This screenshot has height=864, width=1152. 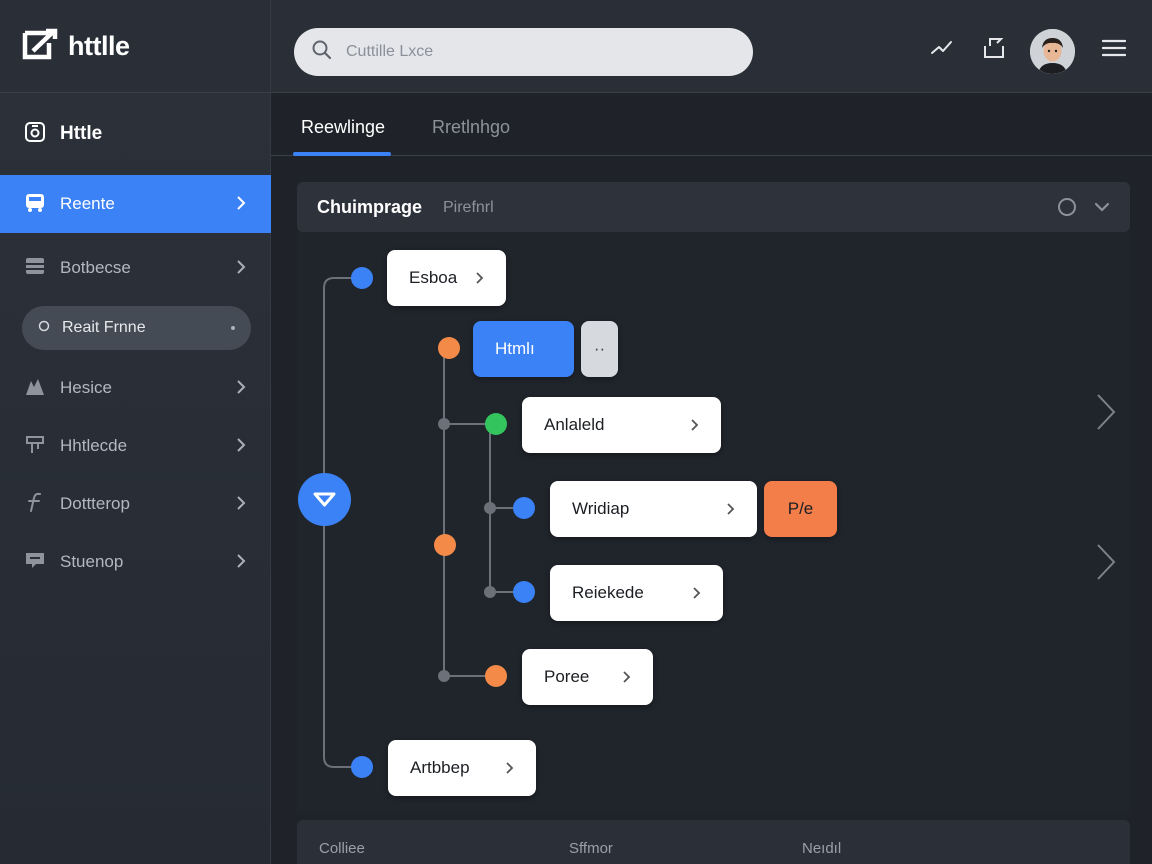 I want to click on sidebar-title: Httle, so click(x=81, y=133).